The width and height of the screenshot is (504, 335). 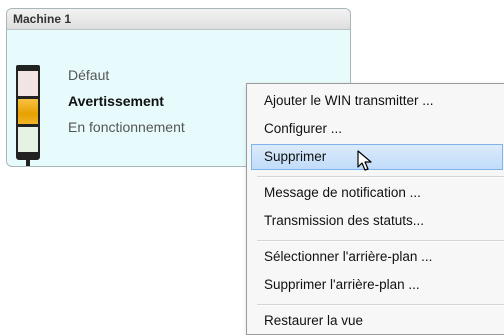 I want to click on tower-light-running, so click(x=28, y=139).